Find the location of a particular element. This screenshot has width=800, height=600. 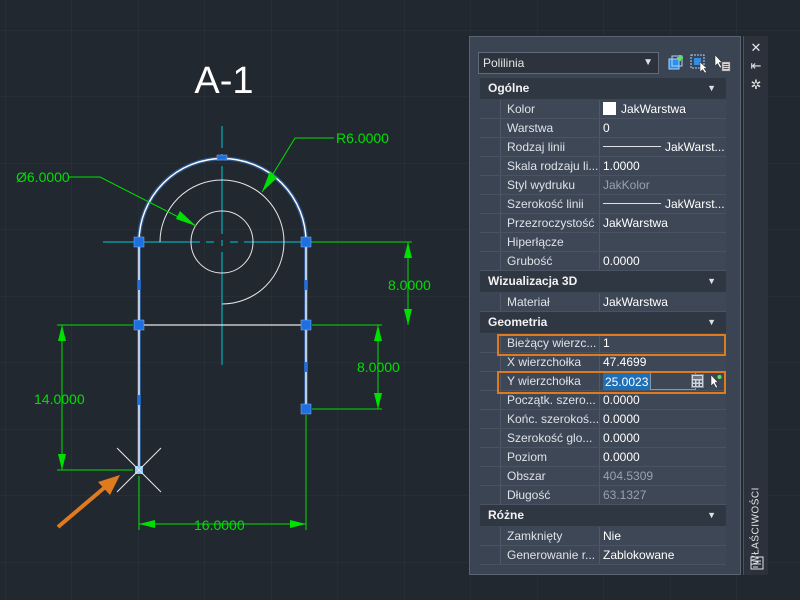

property-row-elevation: Poziom 0.0000 is located at coordinates (603, 457).